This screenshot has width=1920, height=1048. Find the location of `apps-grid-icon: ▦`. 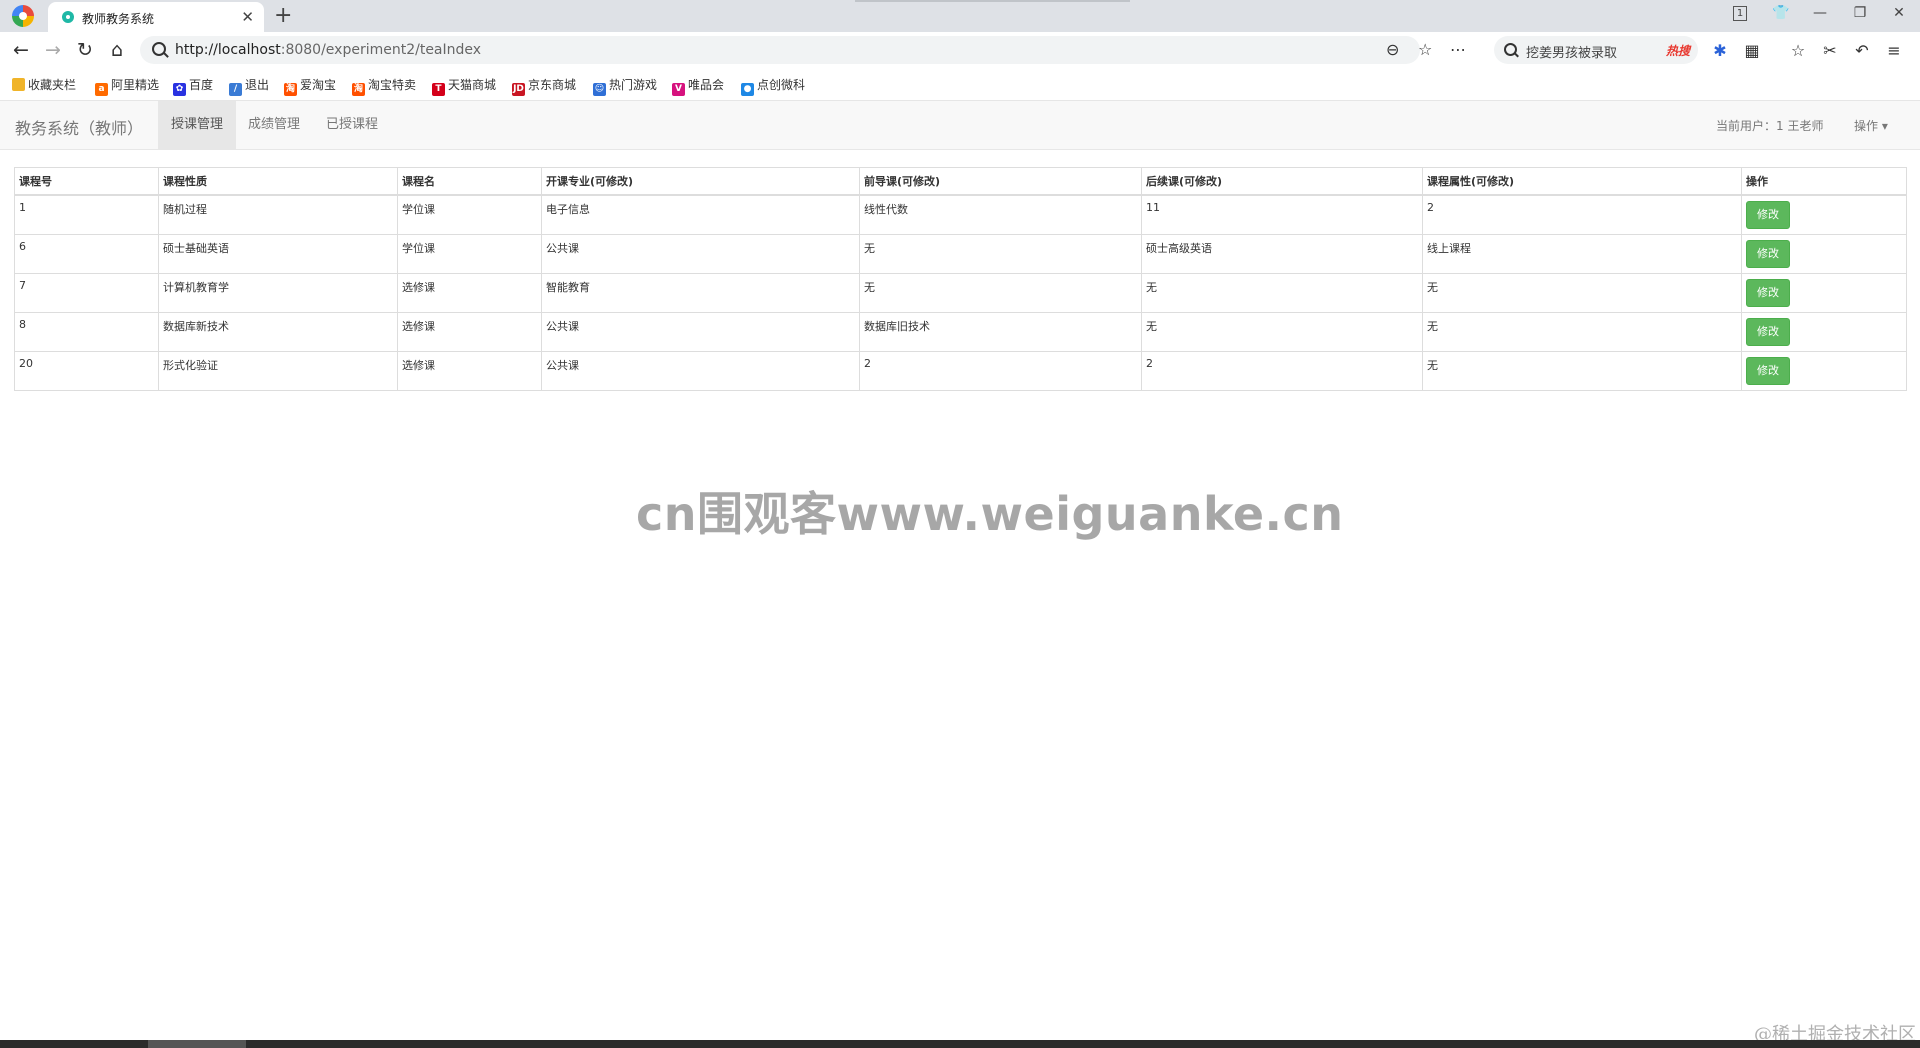

apps-grid-icon: ▦ is located at coordinates (1752, 50).